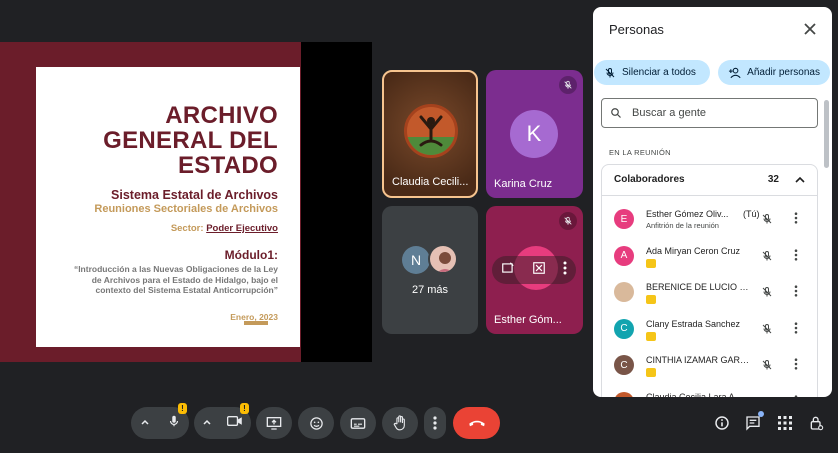 The image size is (838, 453). What do you see at coordinates (785, 423) in the screenshot?
I see `activities-icon` at bounding box center [785, 423].